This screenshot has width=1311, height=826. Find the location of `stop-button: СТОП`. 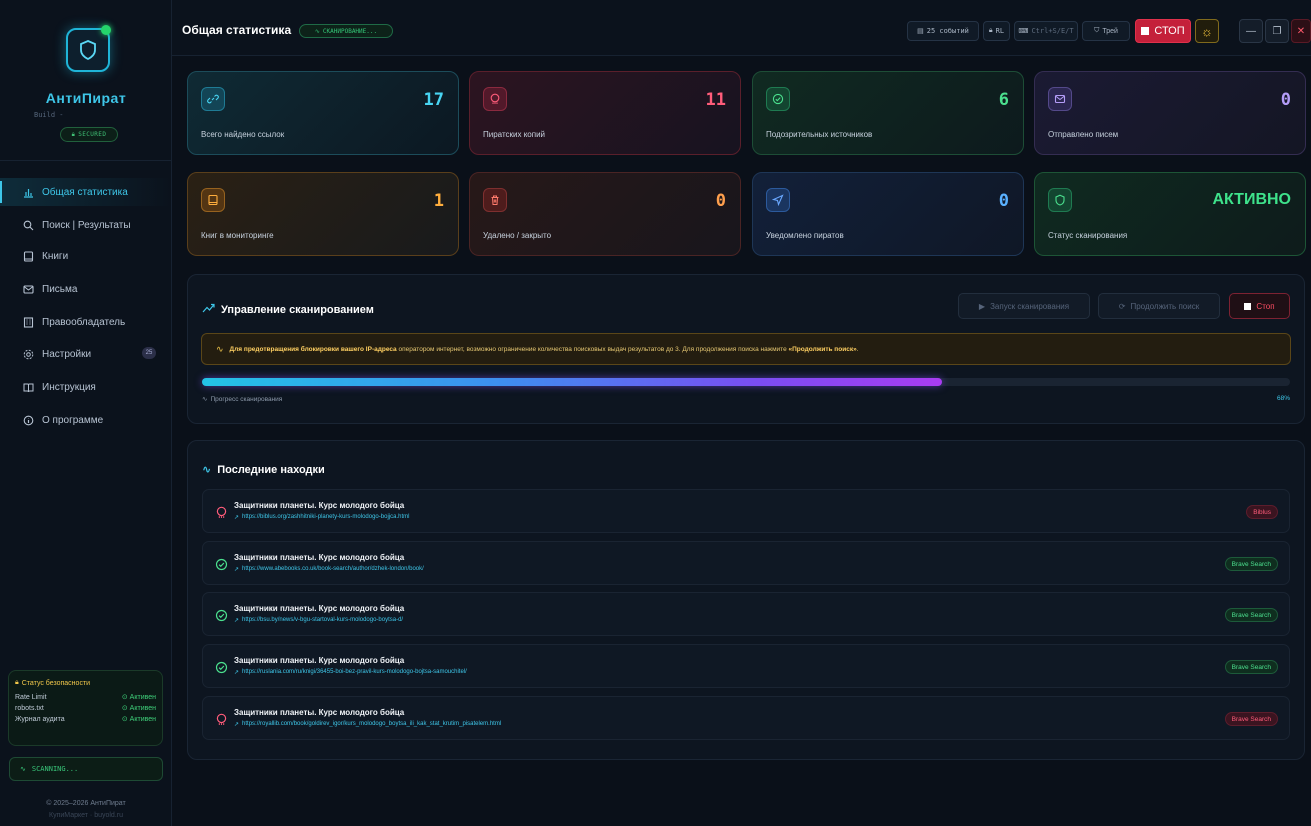

stop-button: СТОП is located at coordinates (1163, 31).